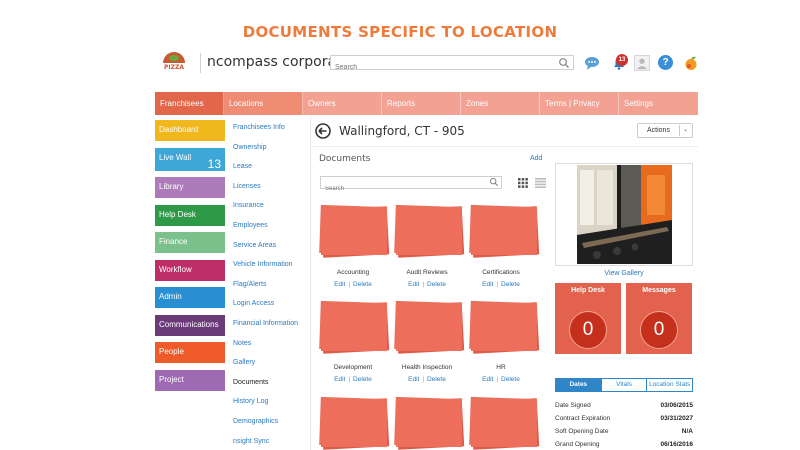  What do you see at coordinates (536, 158) in the screenshot?
I see `add-document-link: Add` at bounding box center [536, 158].